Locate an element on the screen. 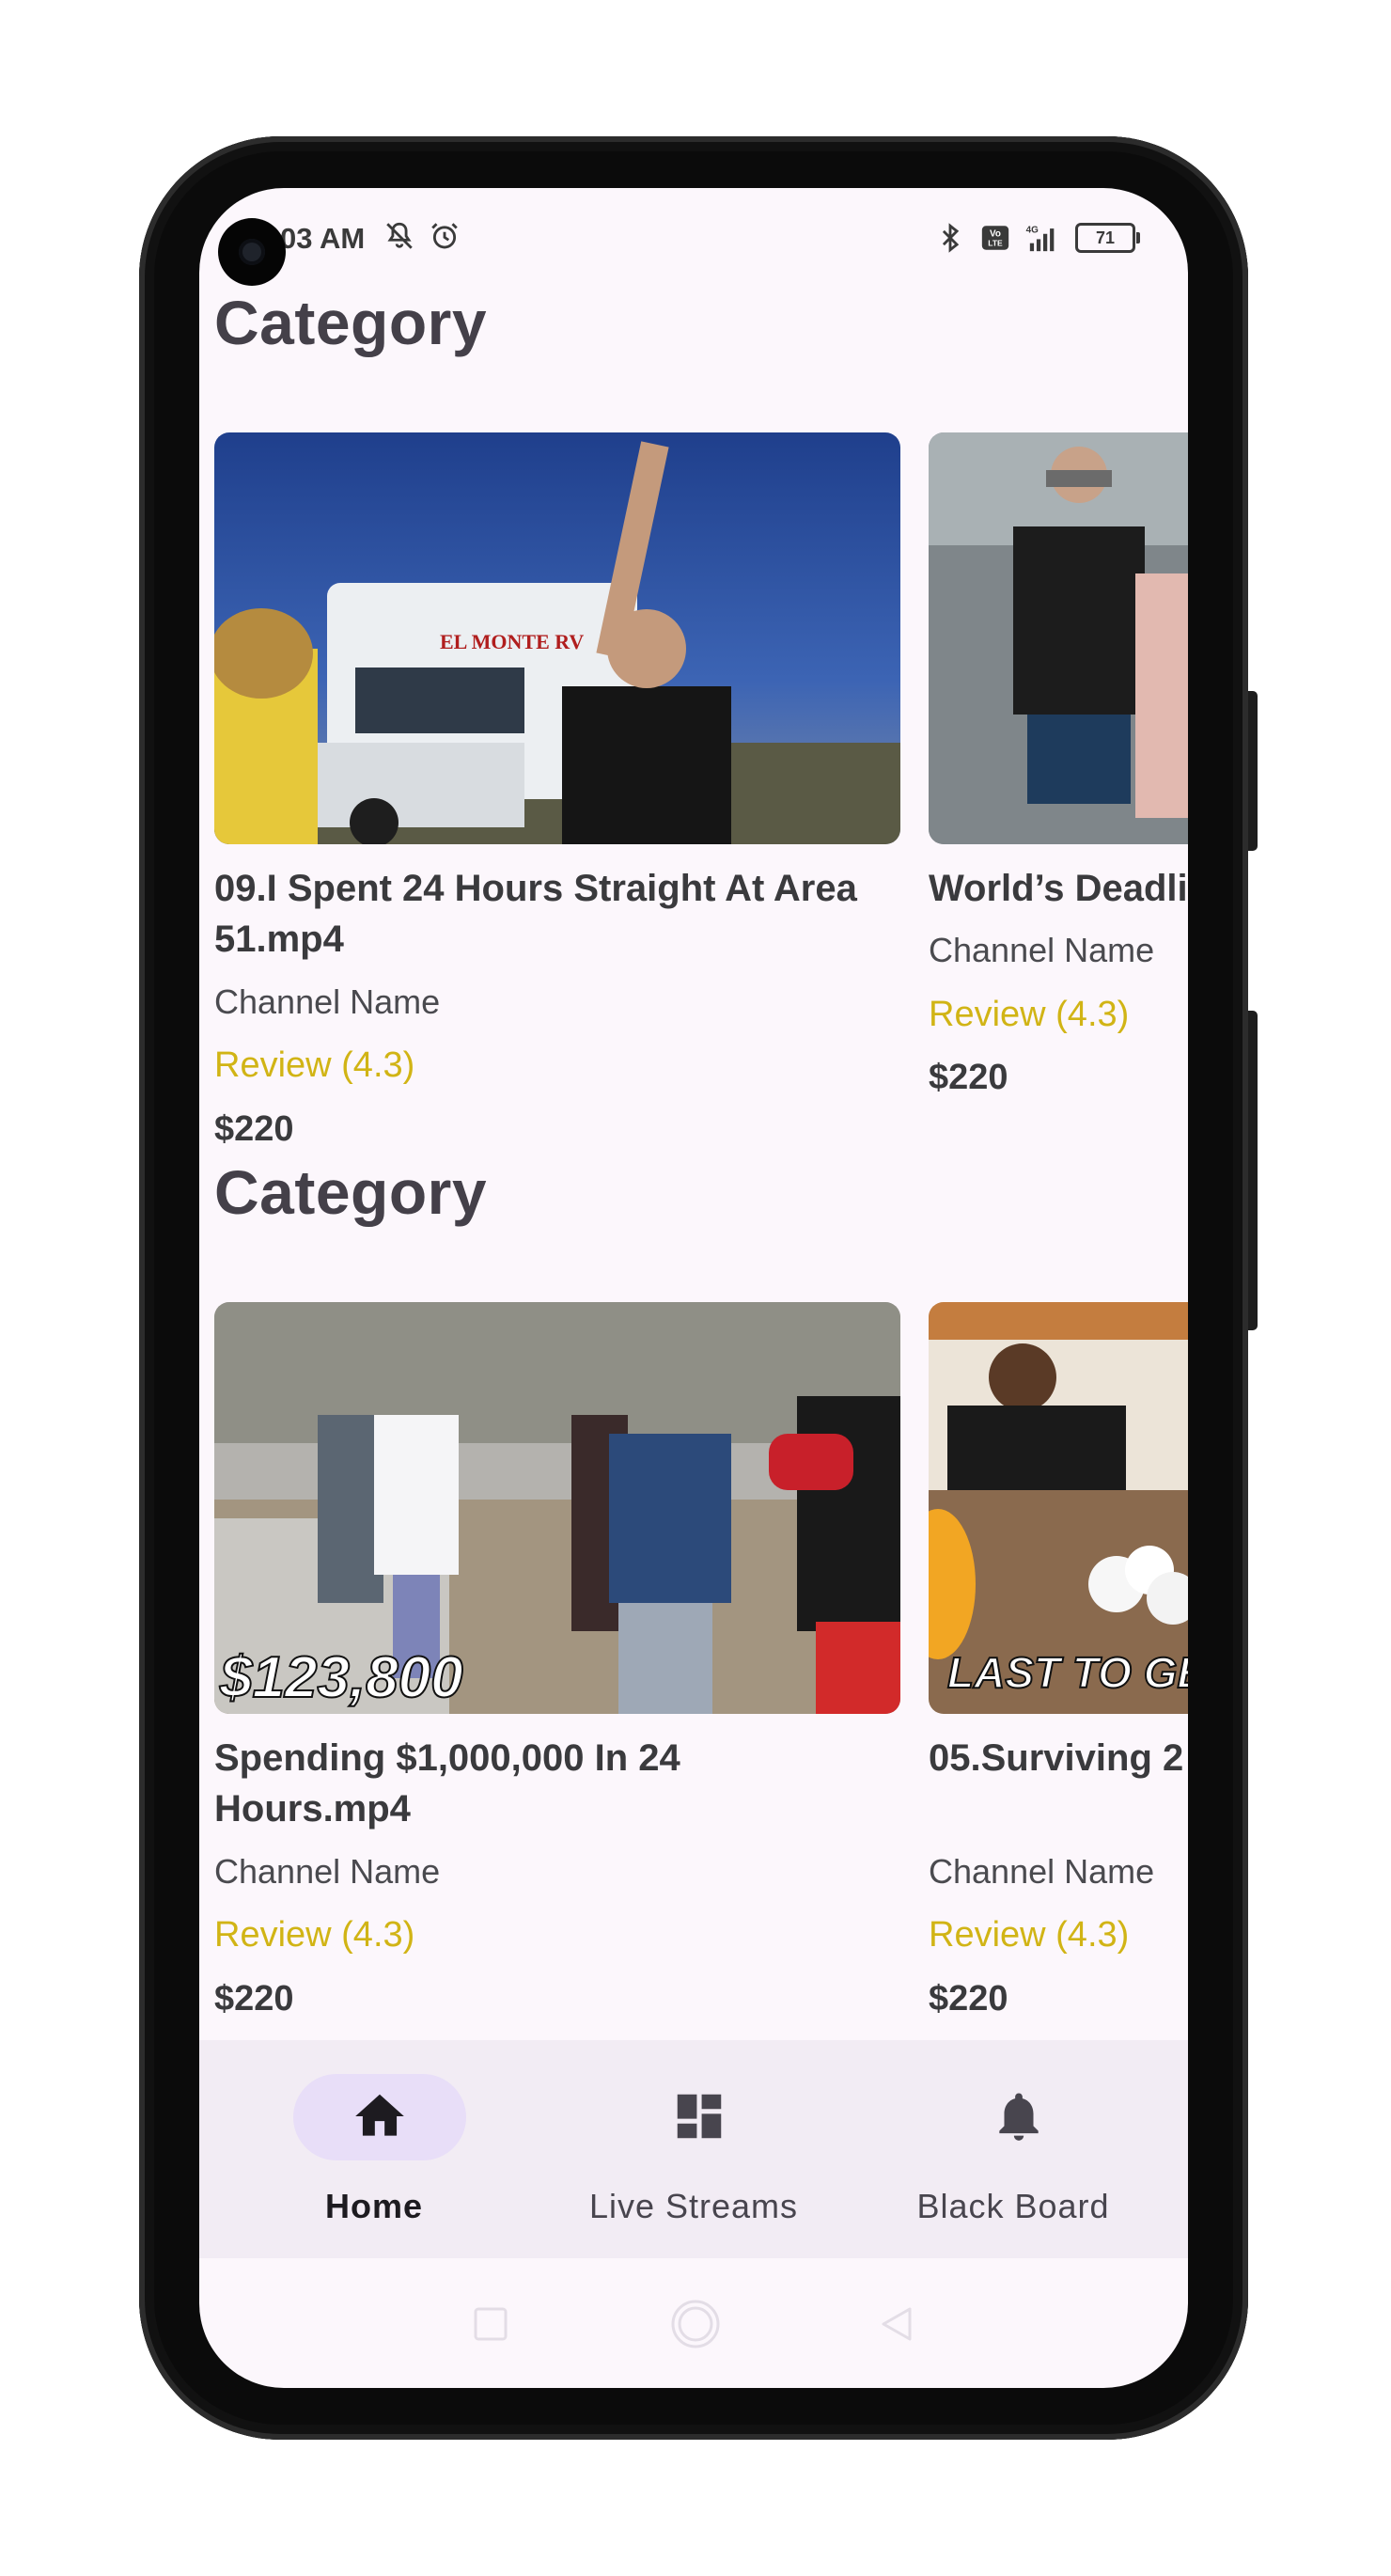 The image size is (1391, 2576). system-navigation-bar is located at coordinates (694, 2323).